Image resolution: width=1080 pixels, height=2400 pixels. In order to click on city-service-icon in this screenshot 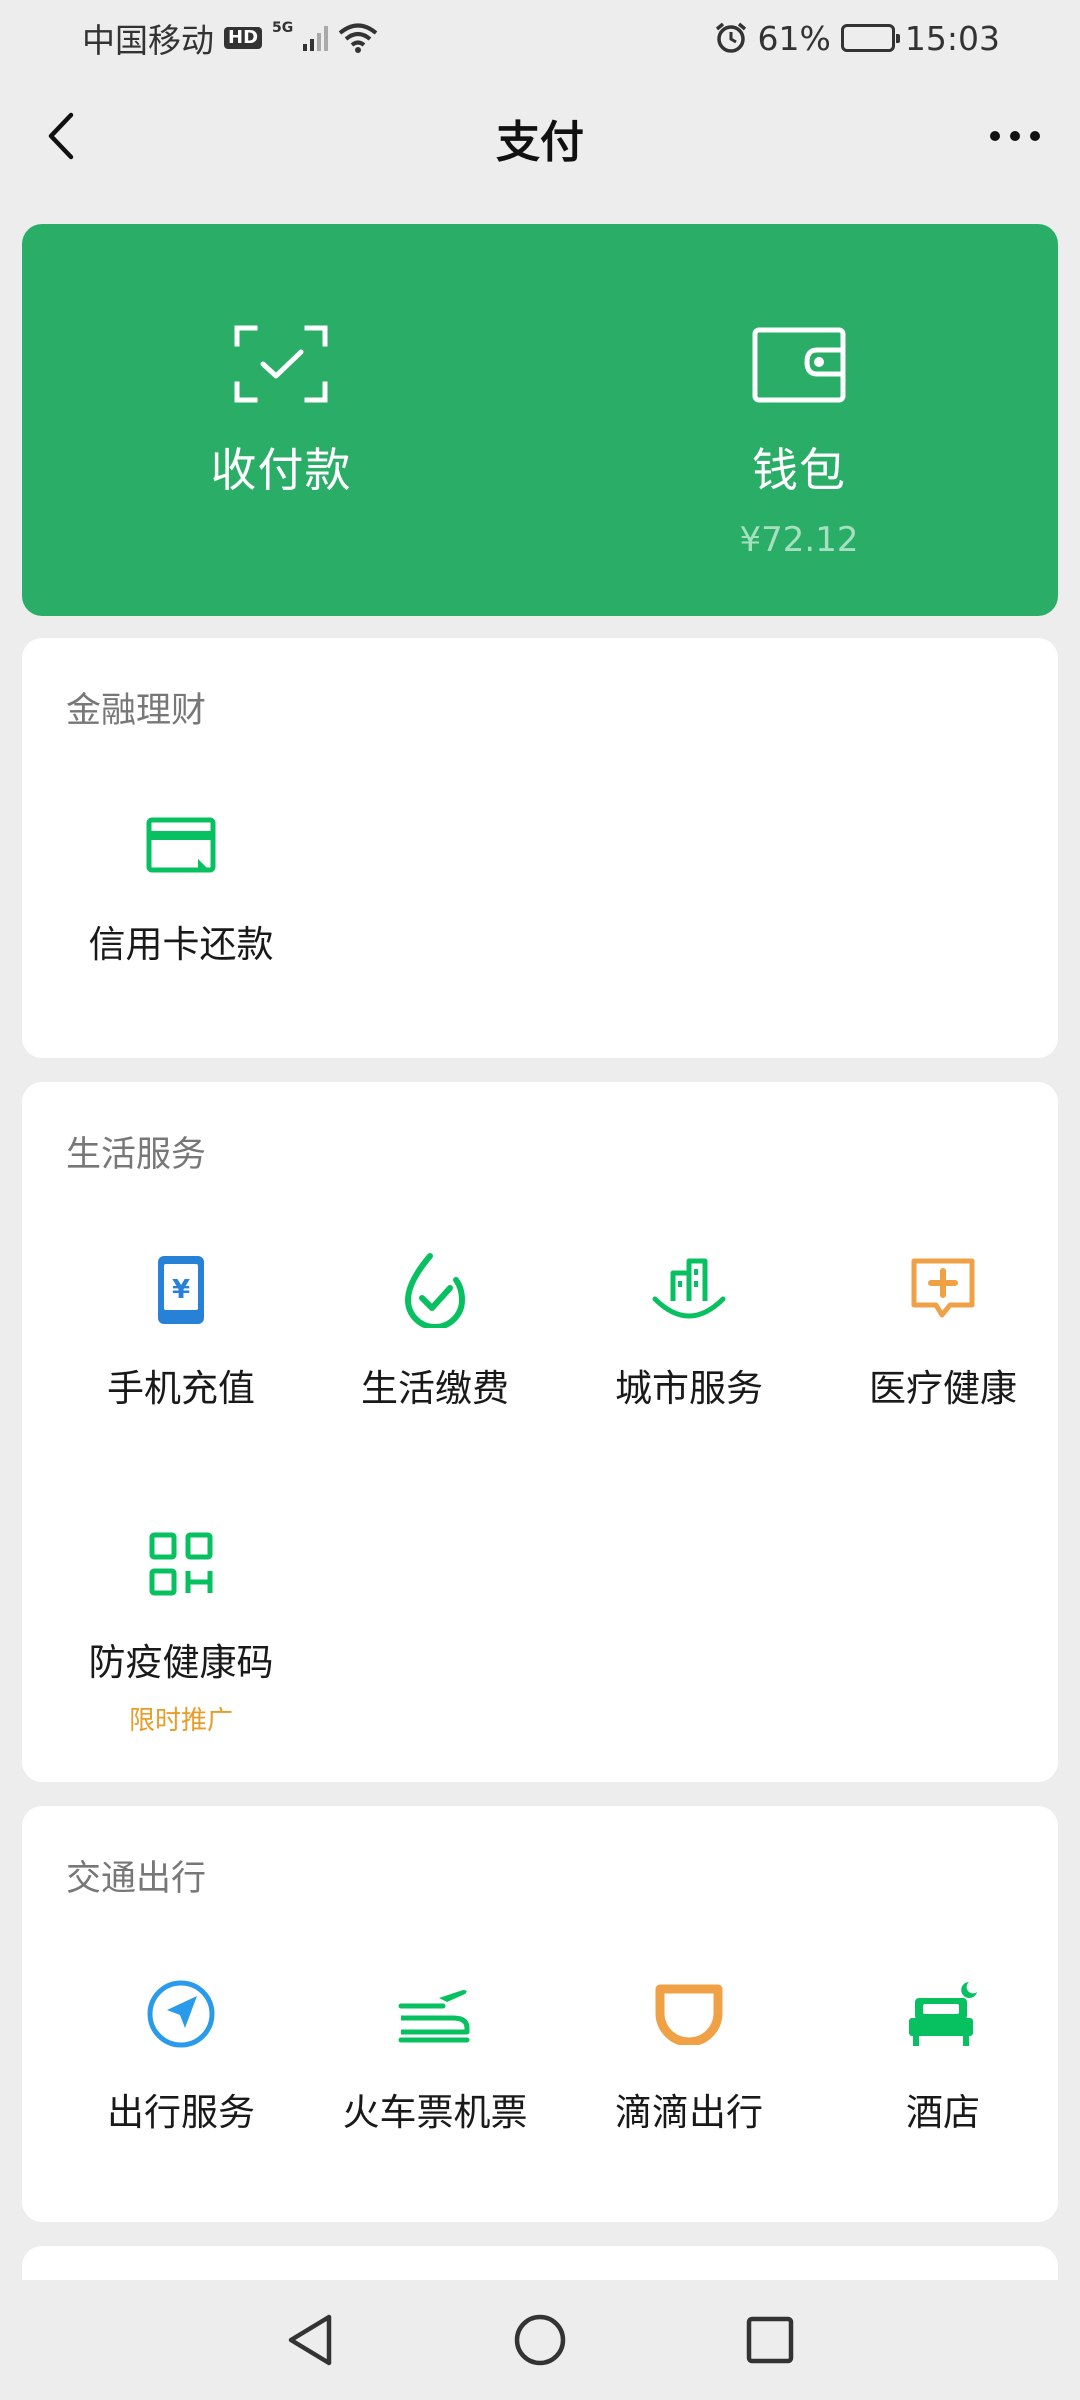, I will do `click(689, 1290)`.